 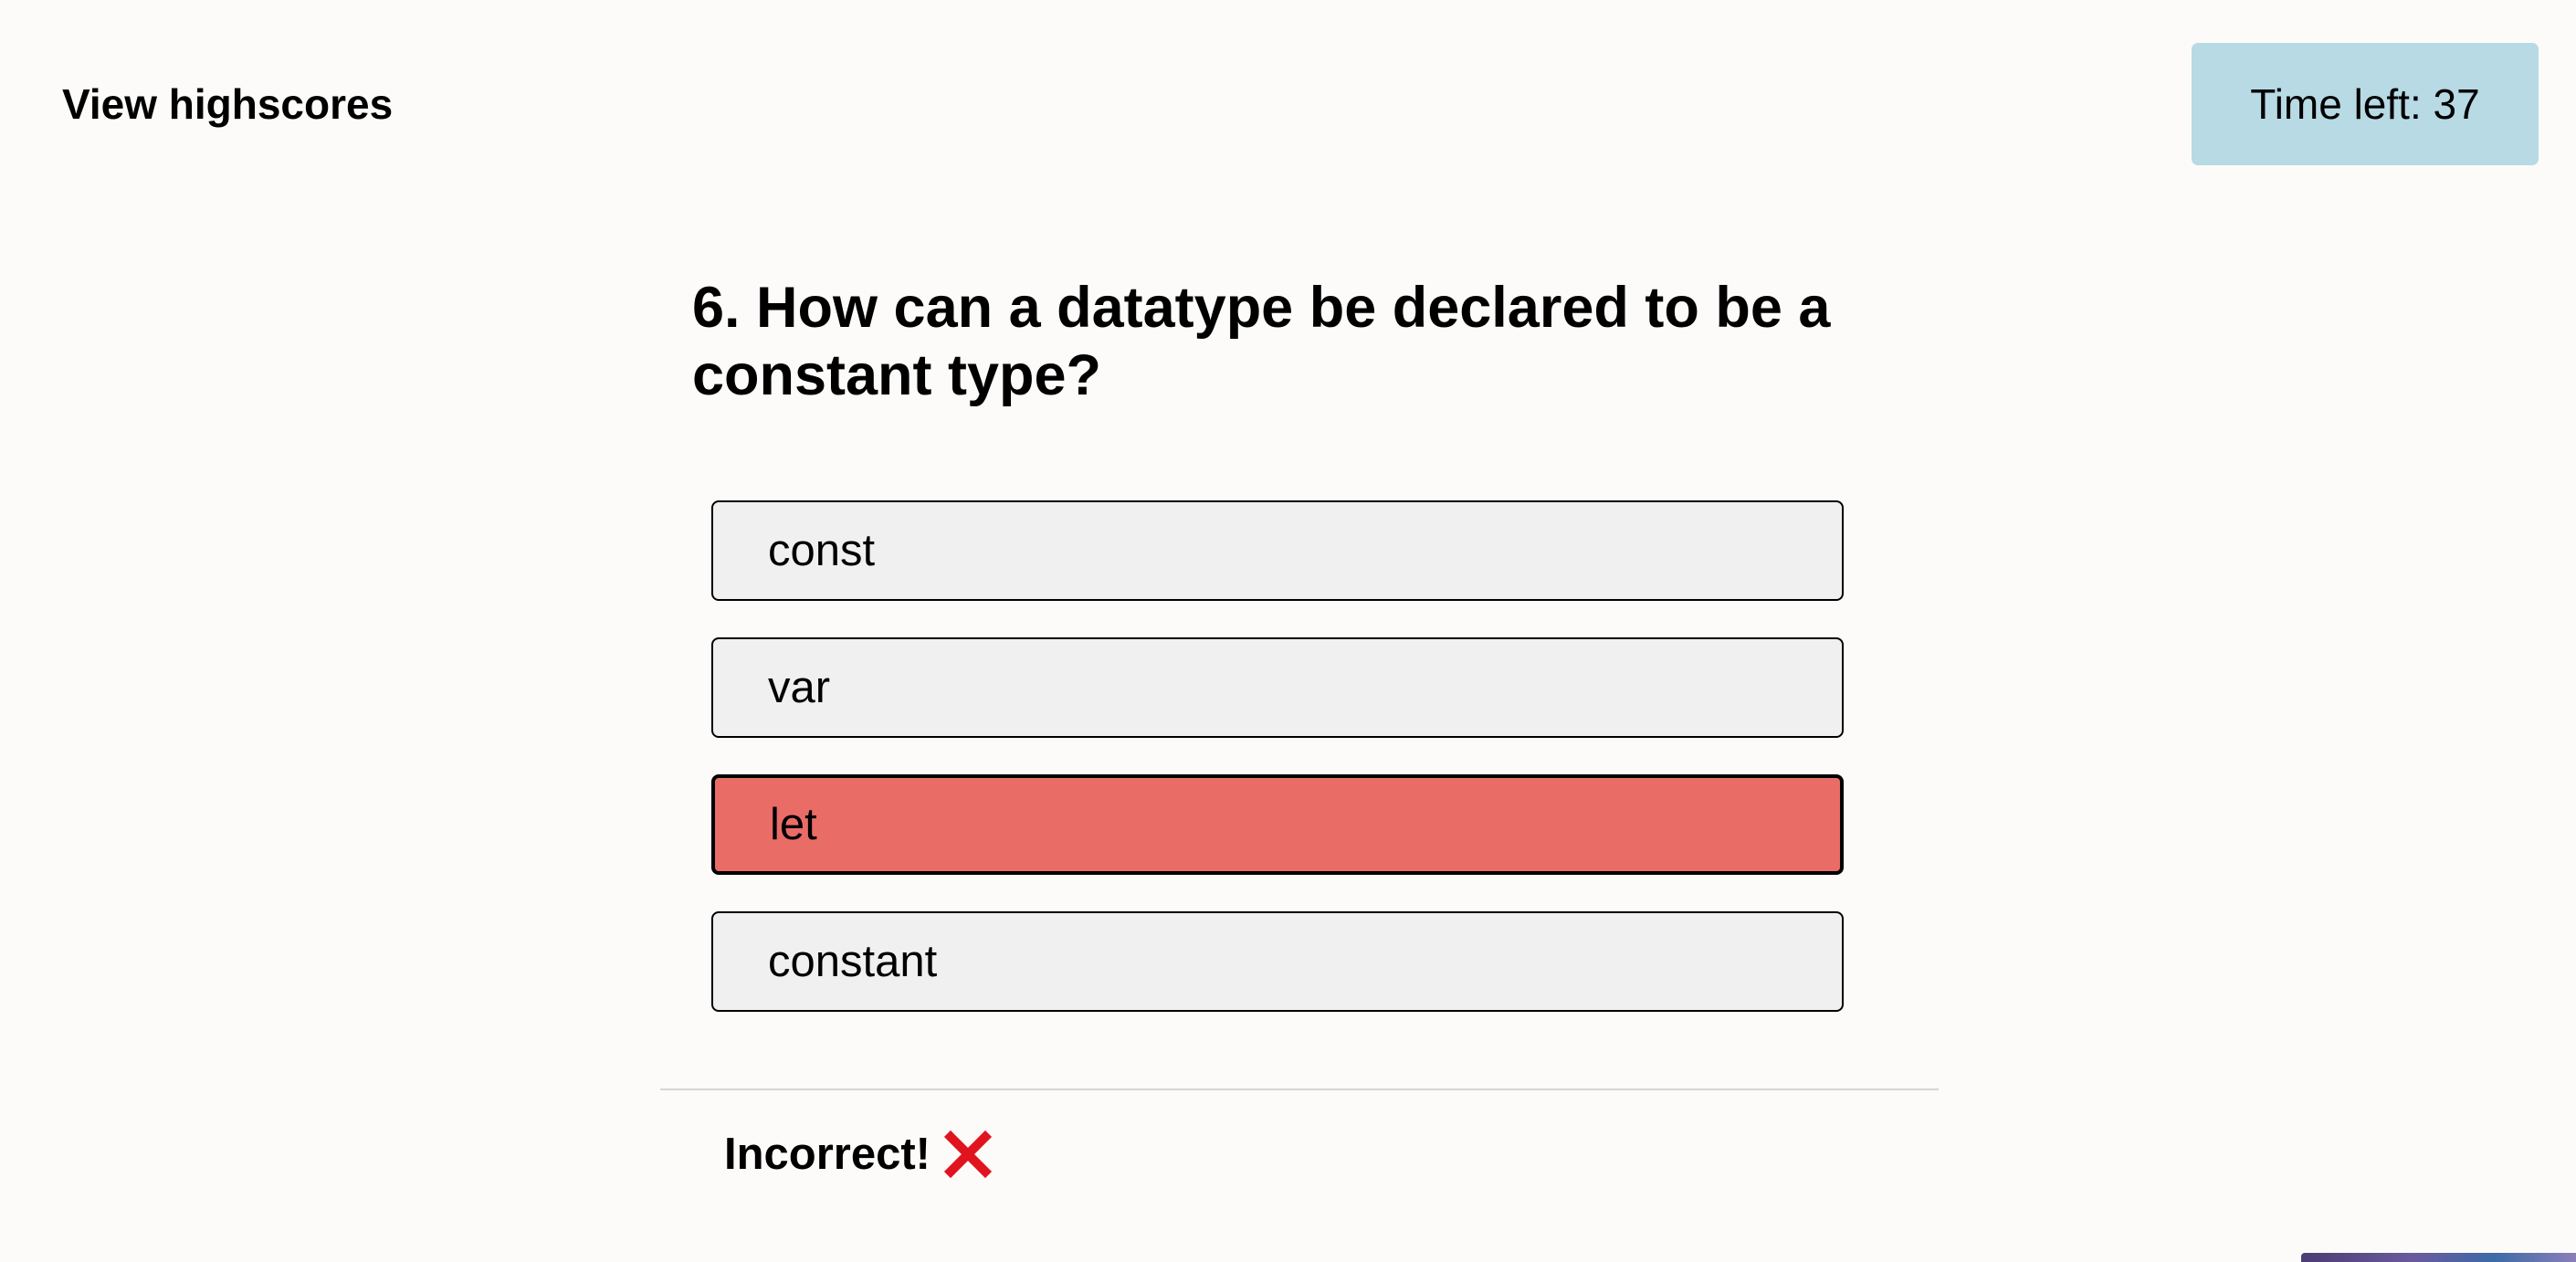 What do you see at coordinates (1277, 962) in the screenshot?
I see `answer-button: constant` at bounding box center [1277, 962].